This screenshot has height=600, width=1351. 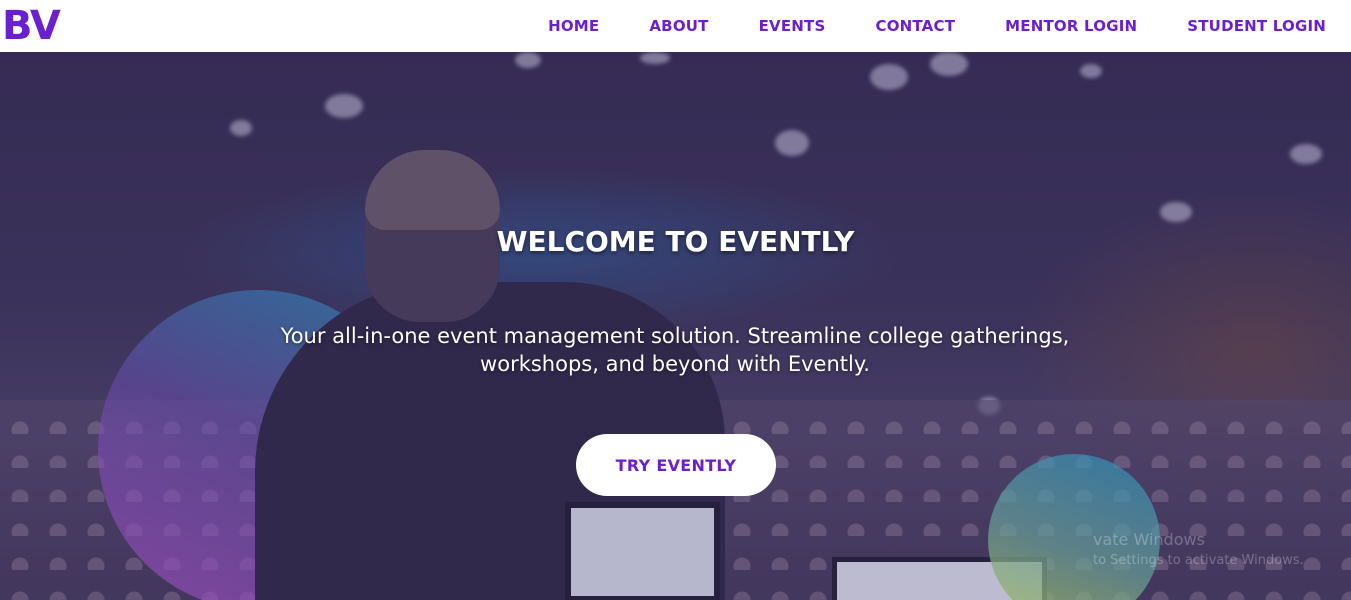 What do you see at coordinates (675, 241) in the screenshot?
I see `hero-title: WELCOME TO EVENTLY` at bounding box center [675, 241].